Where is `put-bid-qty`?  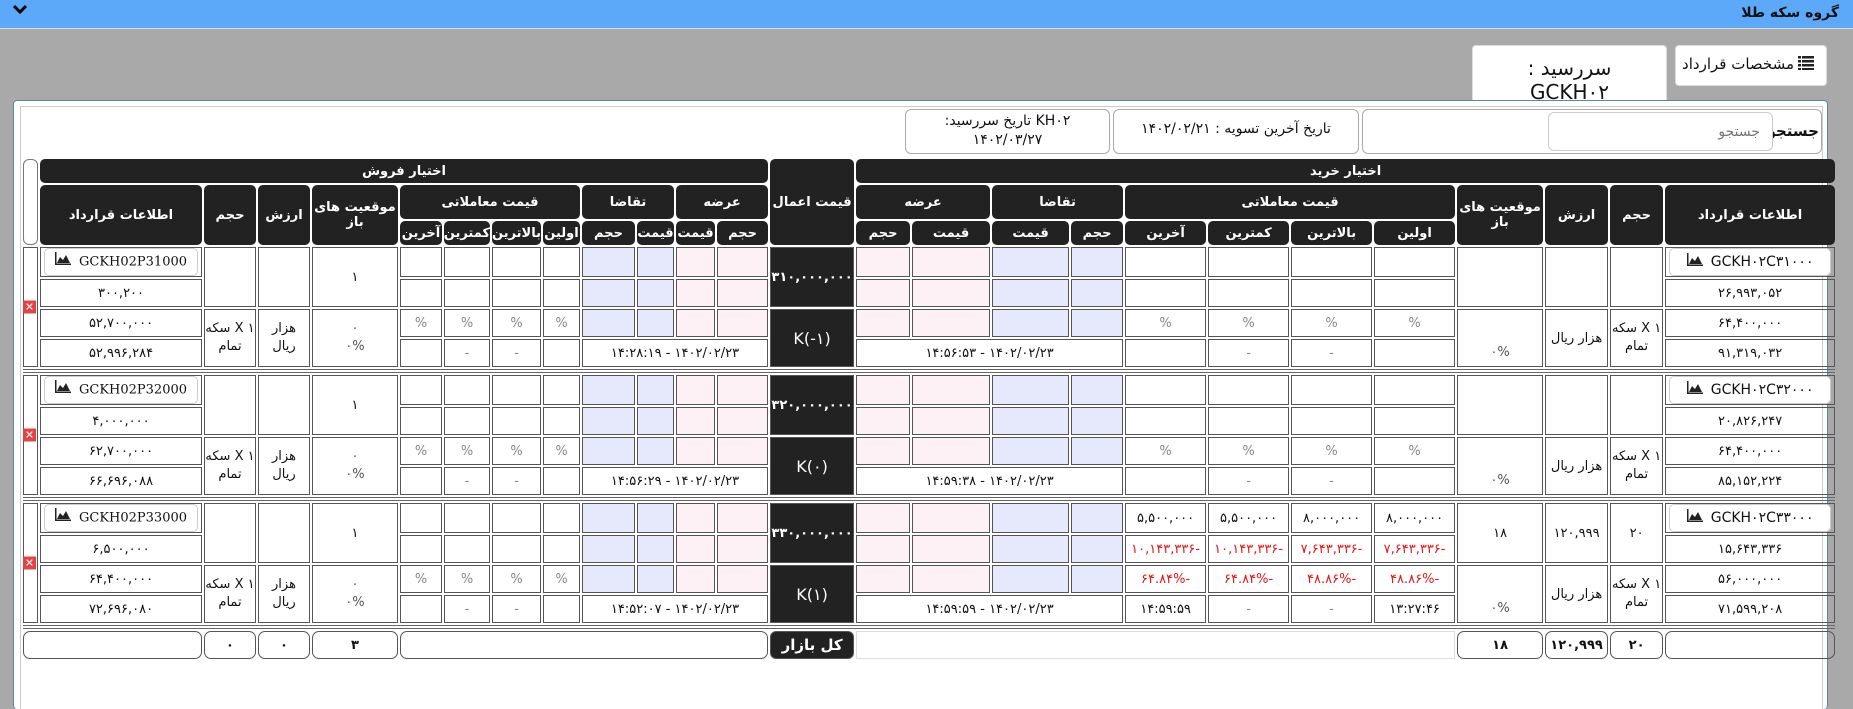
put-bid-qty is located at coordinates (608, 421).